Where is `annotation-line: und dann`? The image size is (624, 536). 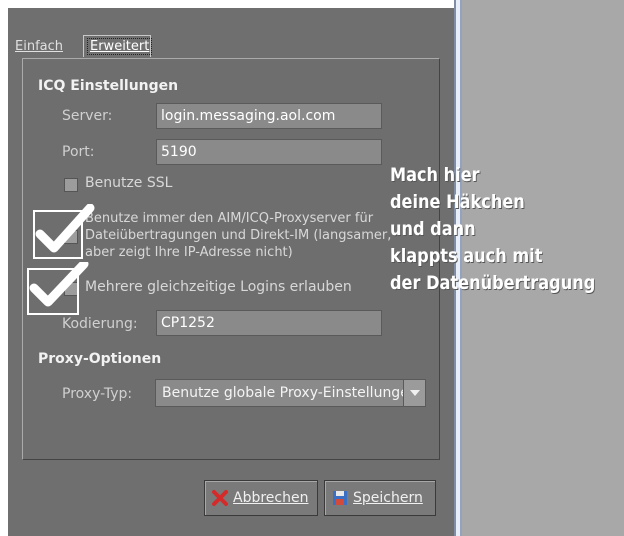 annotation-line: und dann is located at coordinates (433, 229).